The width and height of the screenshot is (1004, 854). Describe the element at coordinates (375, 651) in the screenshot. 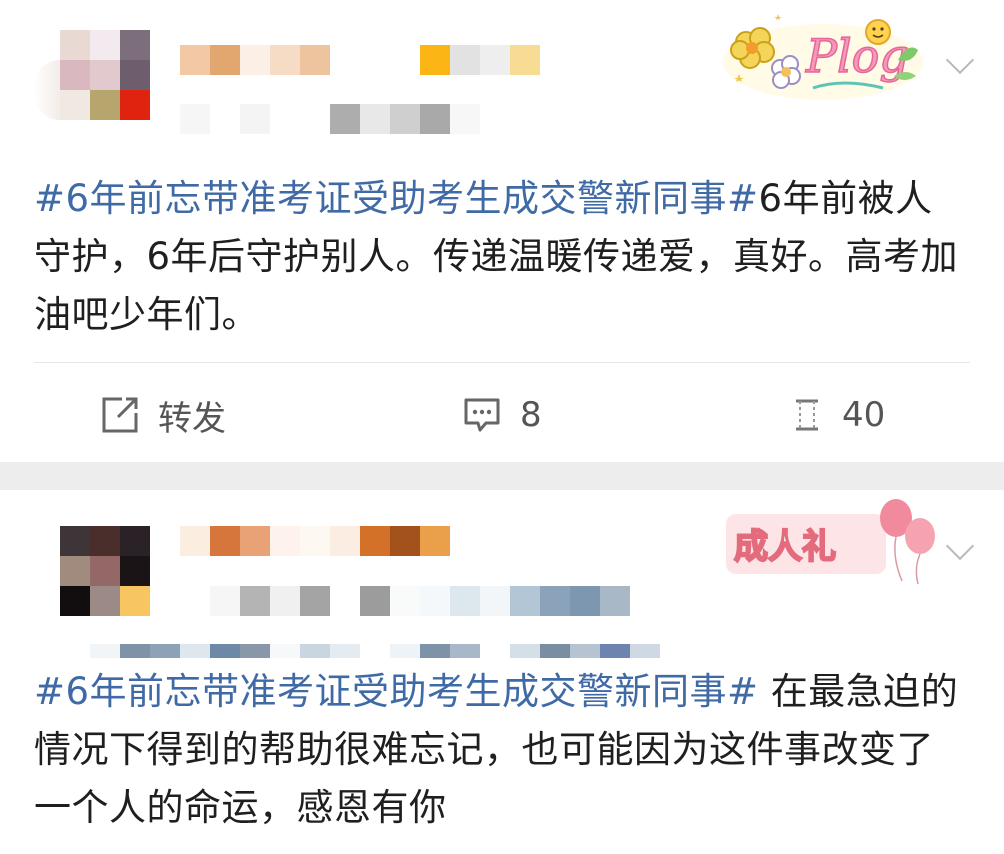

I see `source-line-blurred` at that location.